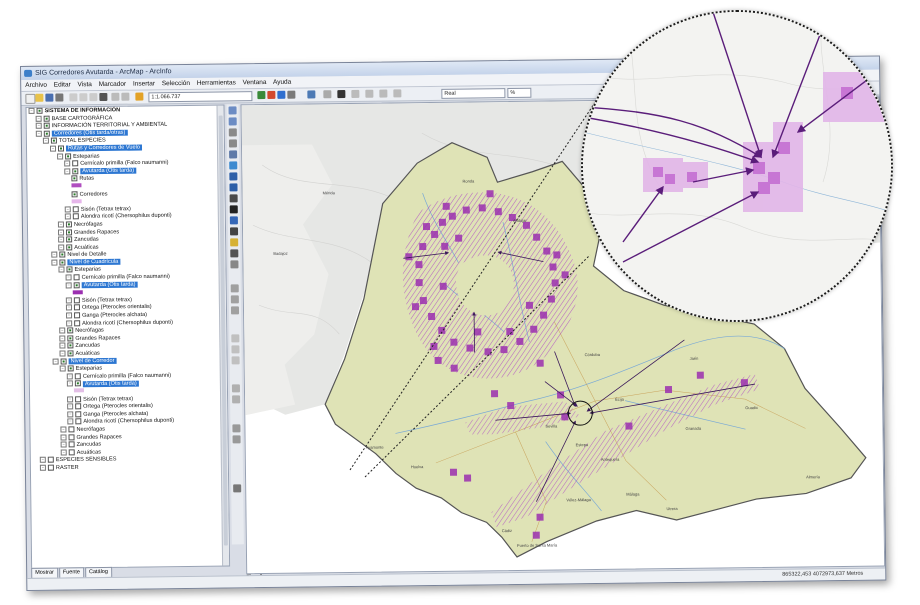  What do you see at coordinates (49, 97) in the screenshot?
I see `save-icon` at bounding box center [49, 97].